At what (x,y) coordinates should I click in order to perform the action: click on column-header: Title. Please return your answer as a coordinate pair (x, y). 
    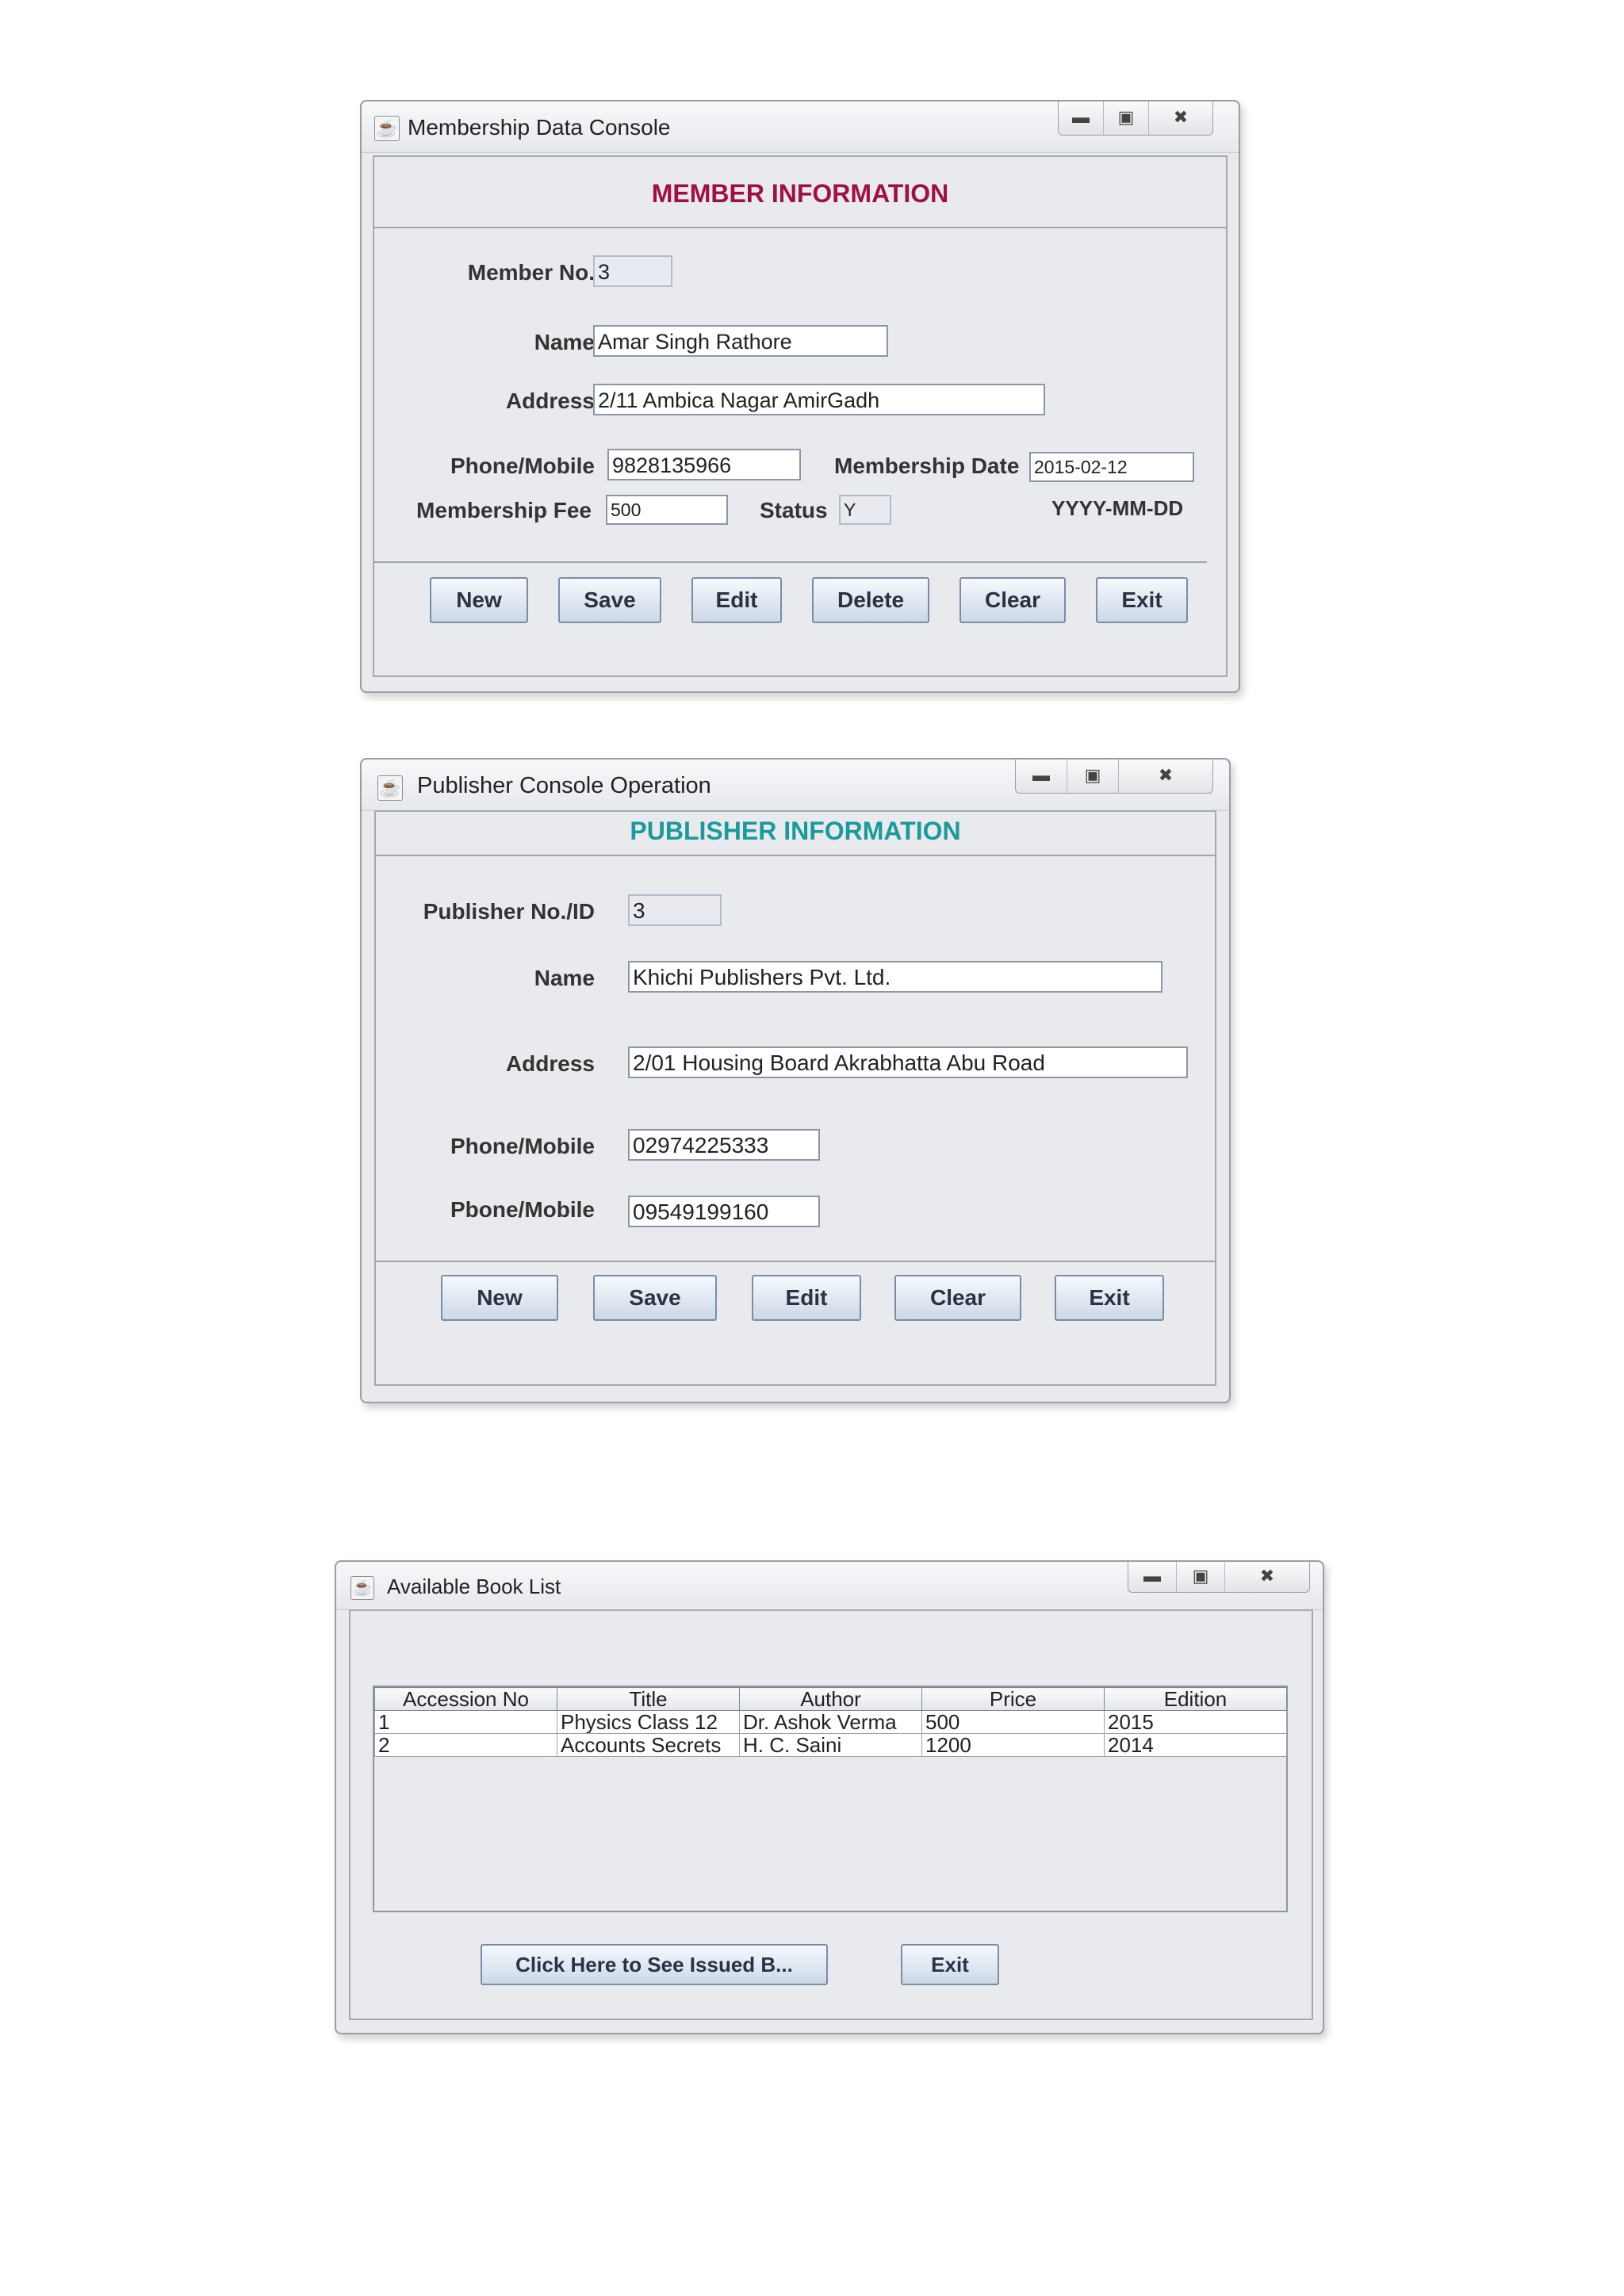
    Looking at the image, I should click on (648, 1699).